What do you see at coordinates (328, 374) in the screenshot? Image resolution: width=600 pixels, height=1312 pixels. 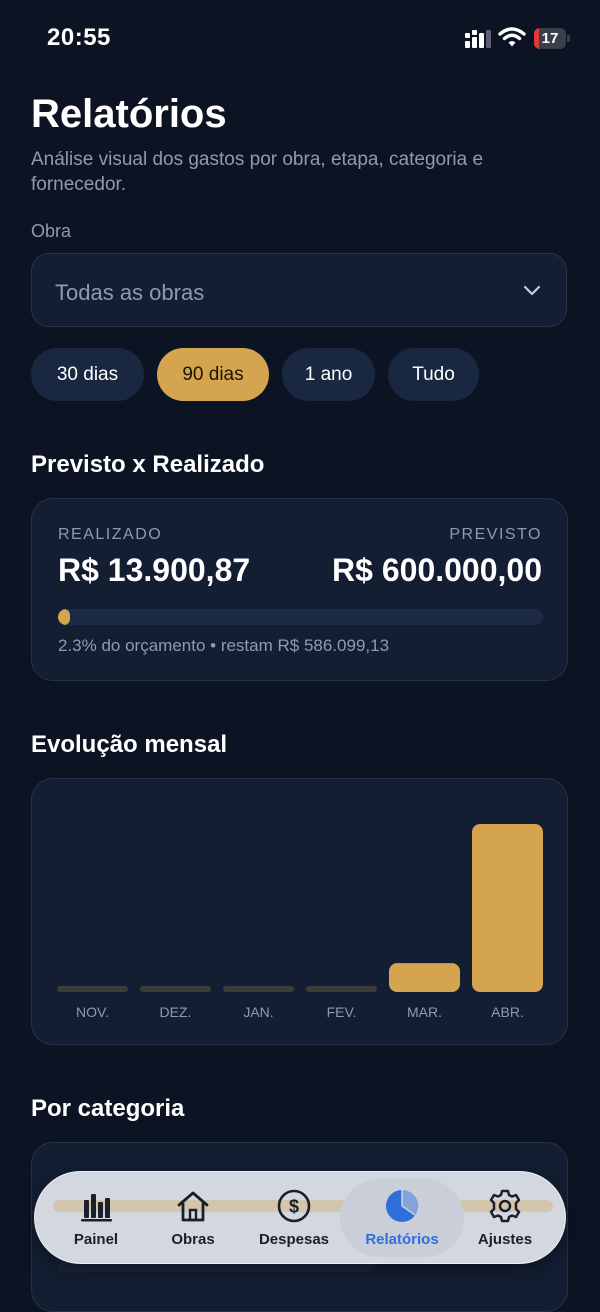 I see `period-chip-1-ano: 1 ano` at bounding box center [328, 374].